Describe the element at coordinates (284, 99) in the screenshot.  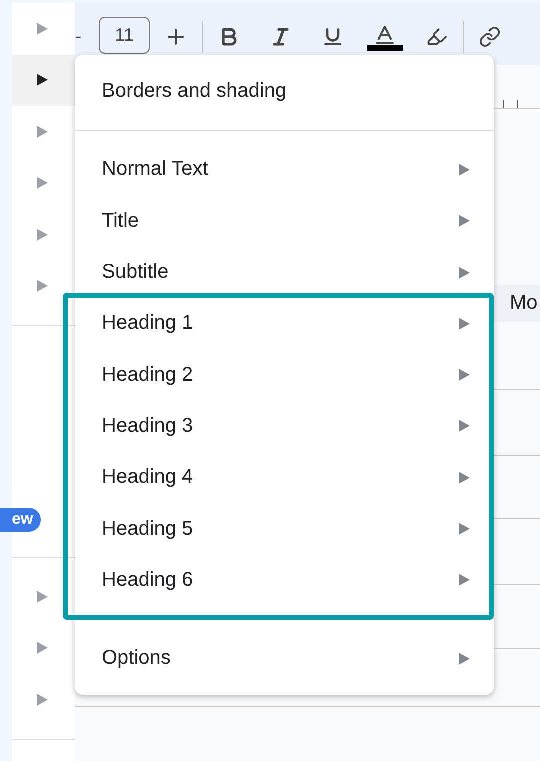
I see `menu-item: Borders and shading` at that location.